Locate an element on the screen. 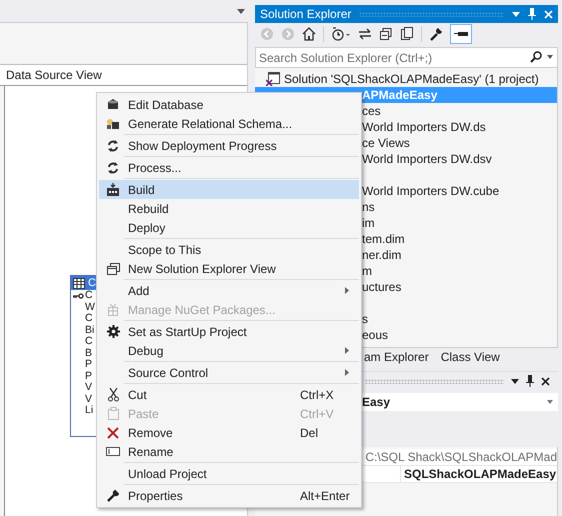 The height and width of the screenshot is (516, 562). column-name: W is located at coordinates (90, 307).